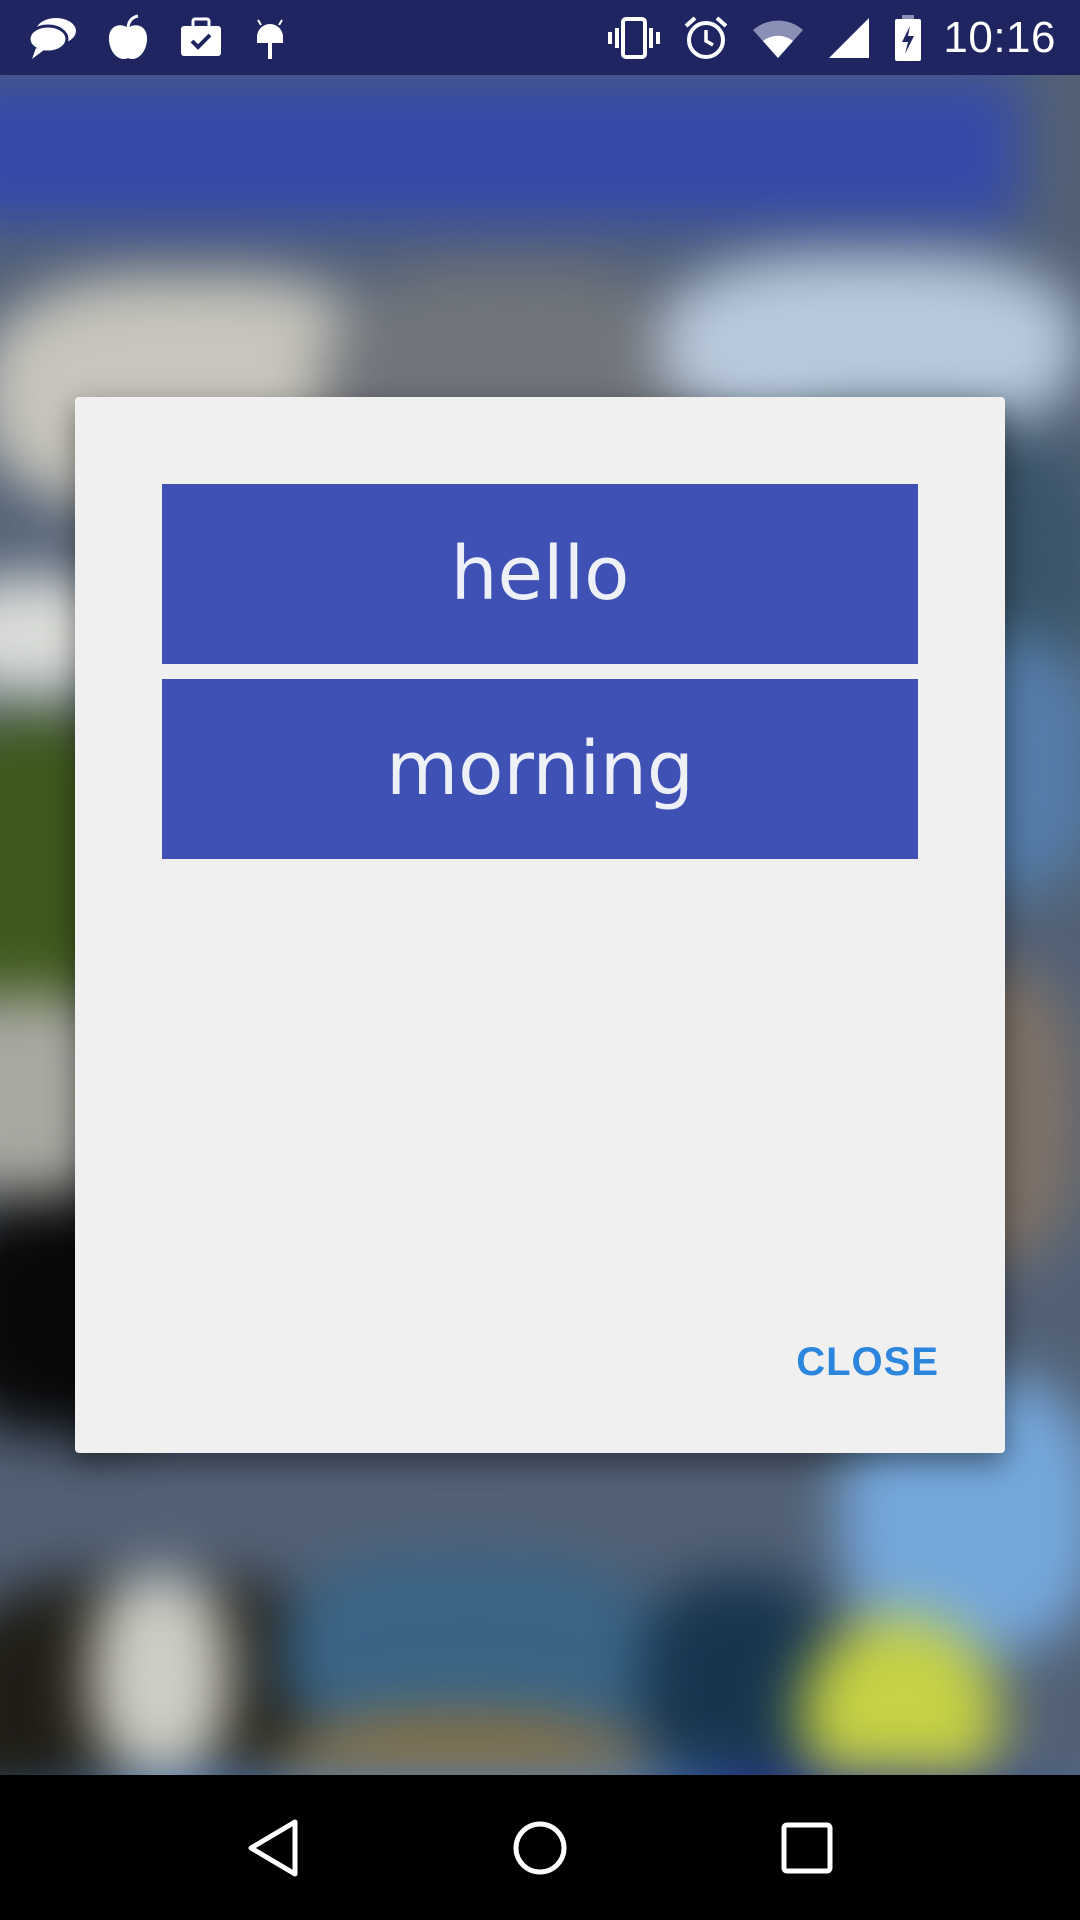 The image size is (1080, 1920). What do you see at coordinates (540, 769) in the screenshot?
I see `morning-button: morning` at bounding box center [540, 769].